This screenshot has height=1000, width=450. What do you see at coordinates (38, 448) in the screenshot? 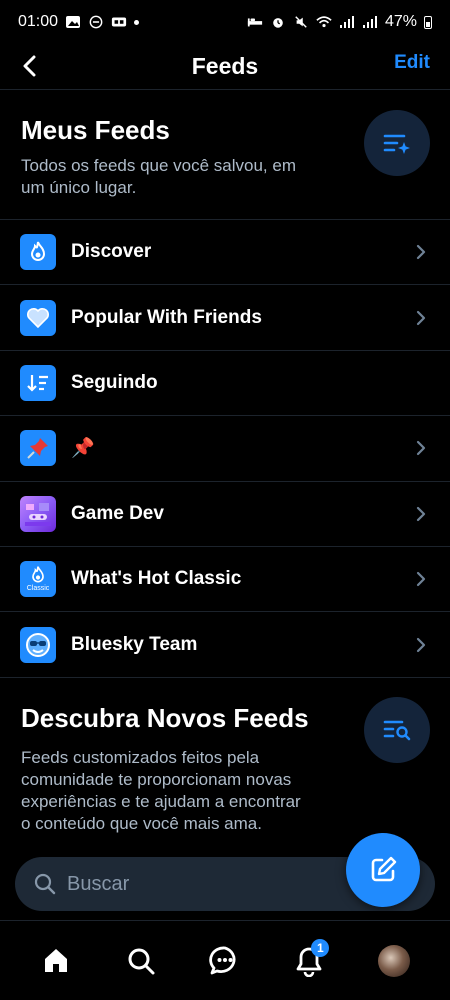
I see `pushpin-feed-icon` at bounding box center [38, 448].